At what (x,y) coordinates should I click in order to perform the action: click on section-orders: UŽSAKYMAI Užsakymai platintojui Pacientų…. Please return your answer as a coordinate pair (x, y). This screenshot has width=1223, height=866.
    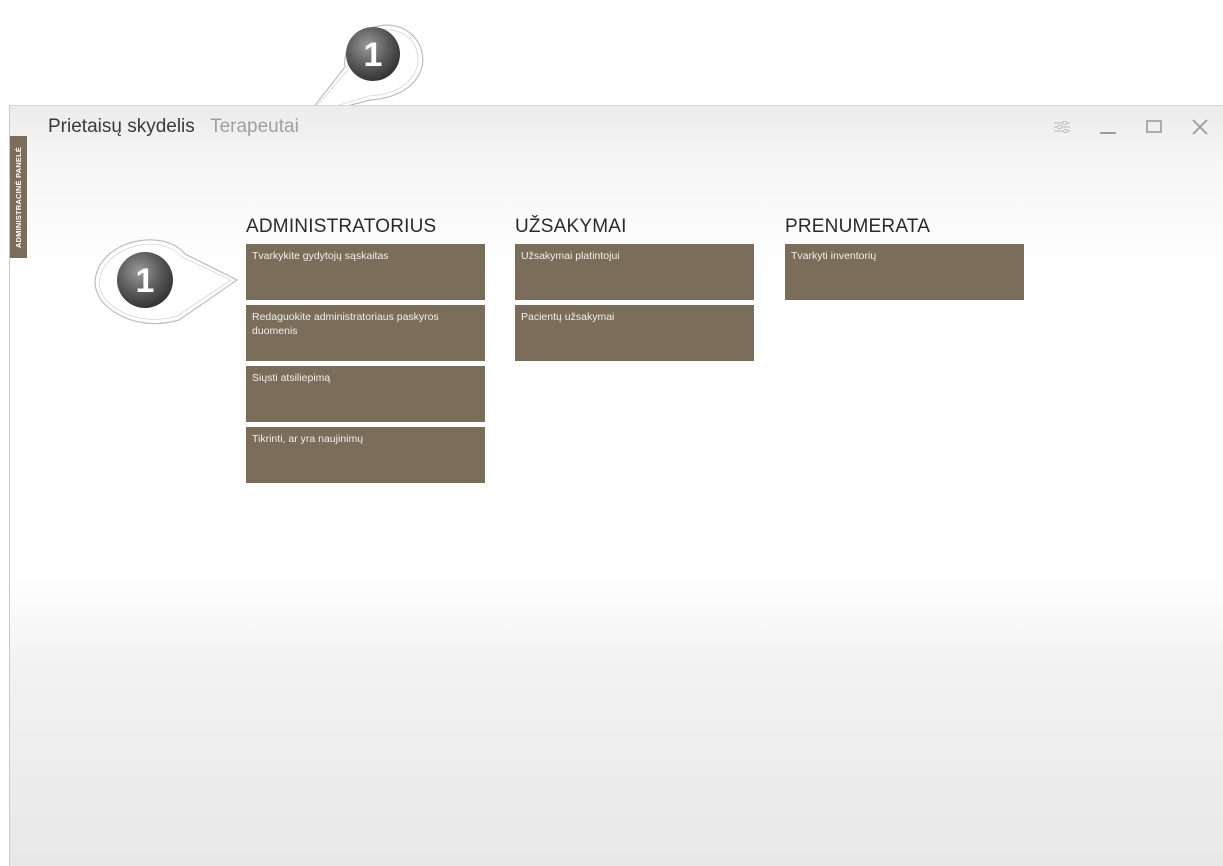
    Looking at the image, I should click on (635, 290).